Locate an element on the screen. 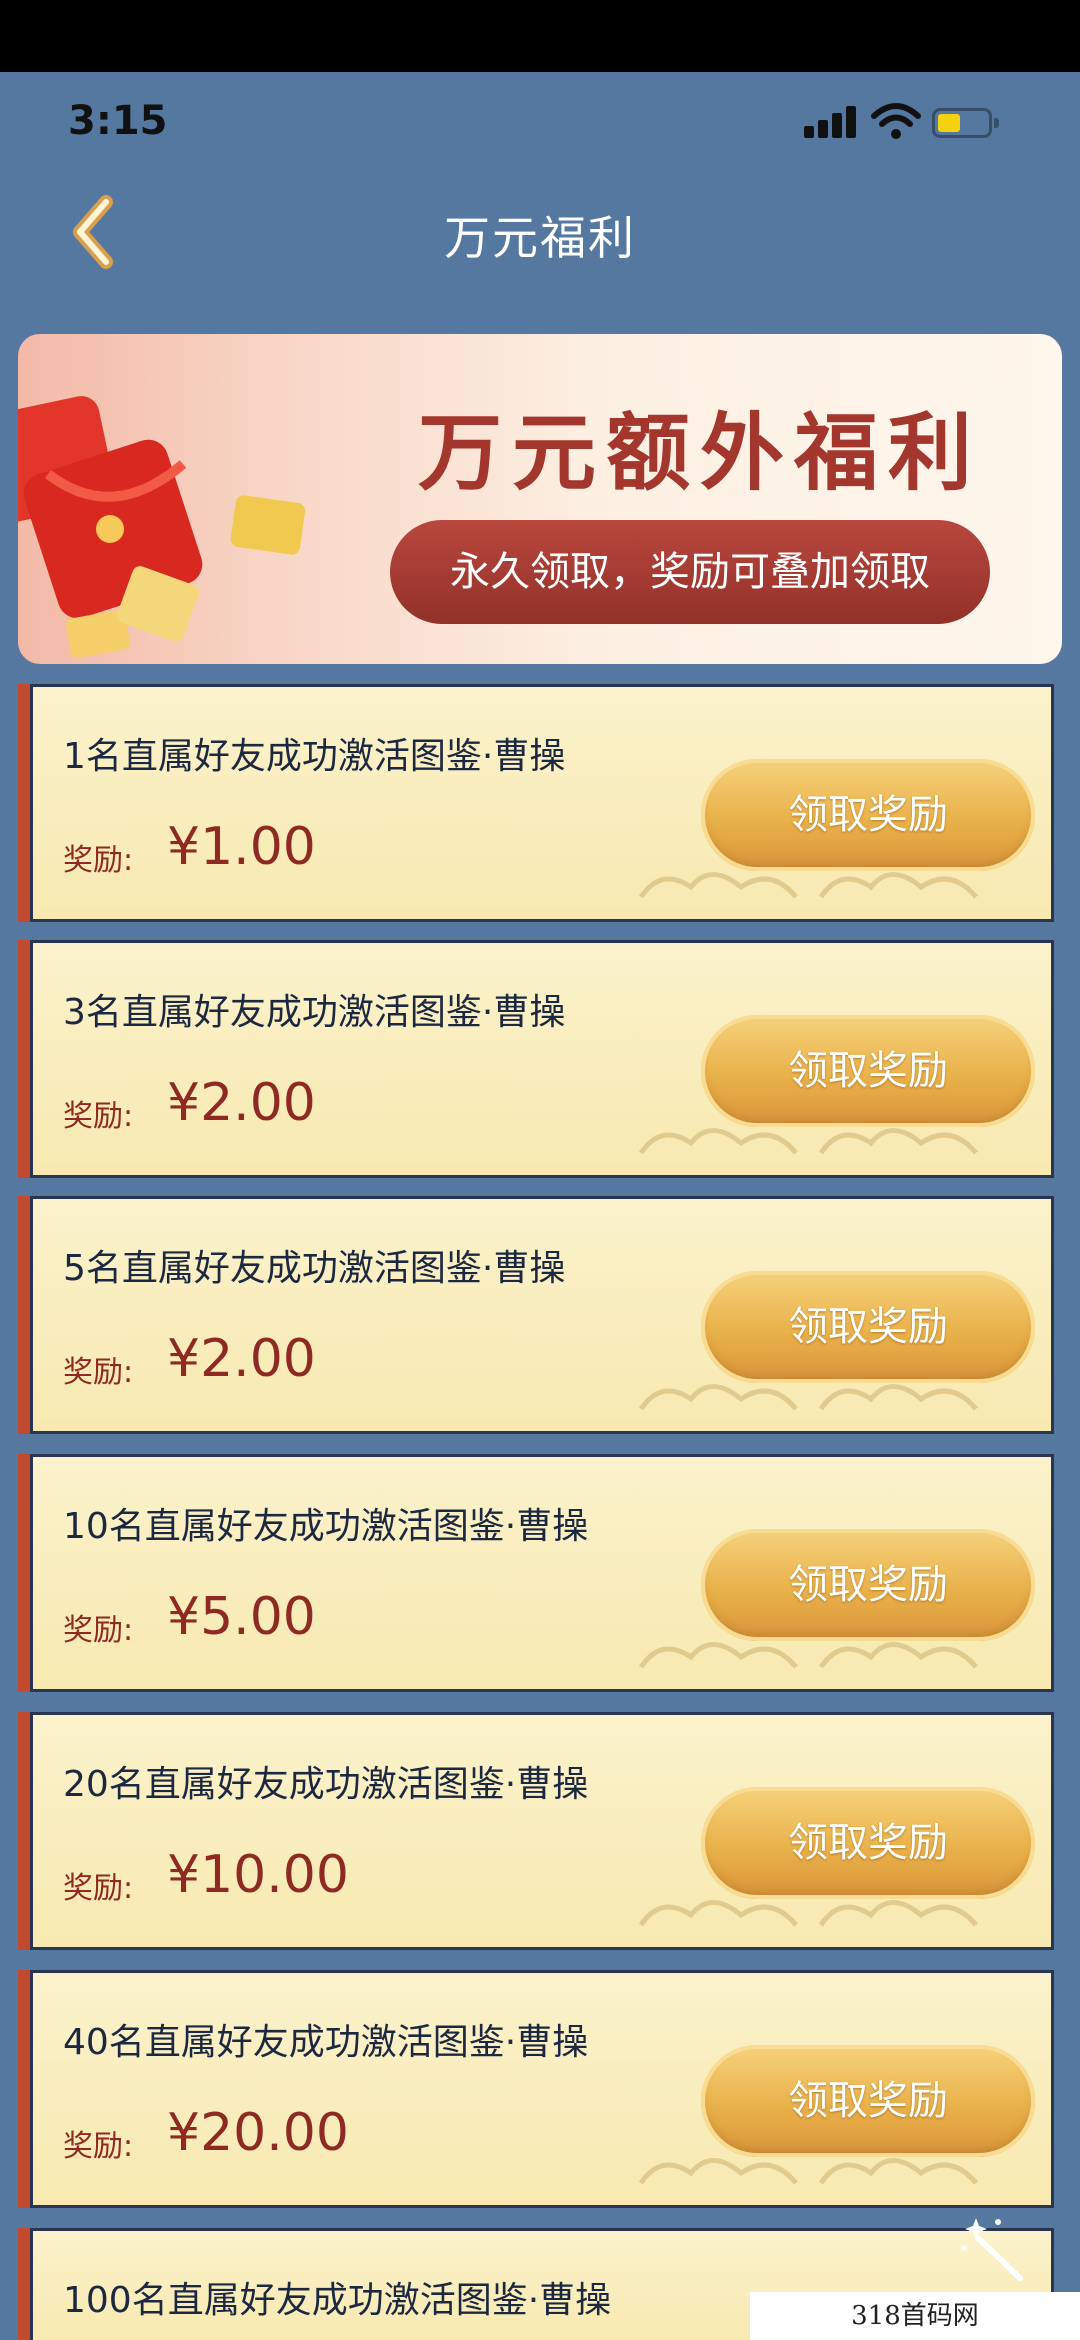 The height and width of the screenshot is (2340, 1080). reward-amount: ¥1.00 is located at coordinates (241, 847).